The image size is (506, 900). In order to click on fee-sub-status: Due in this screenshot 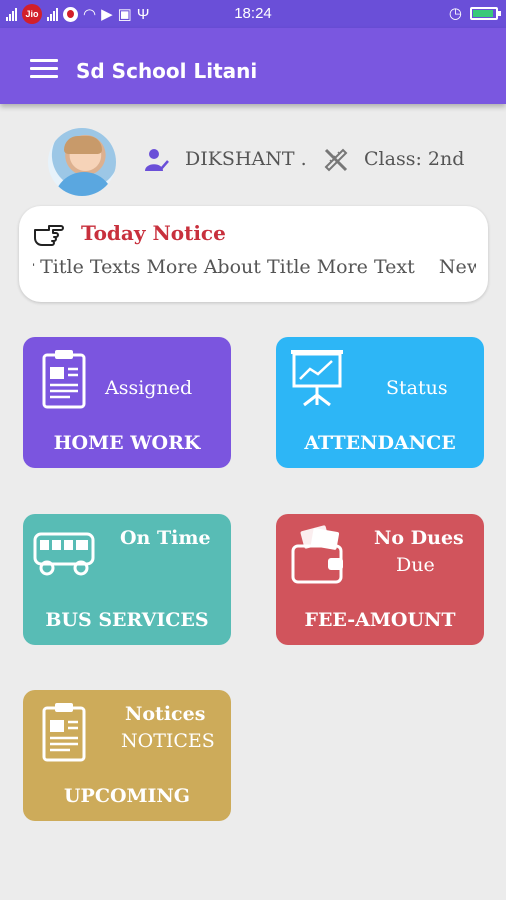, I will do `click(415, 565)`.